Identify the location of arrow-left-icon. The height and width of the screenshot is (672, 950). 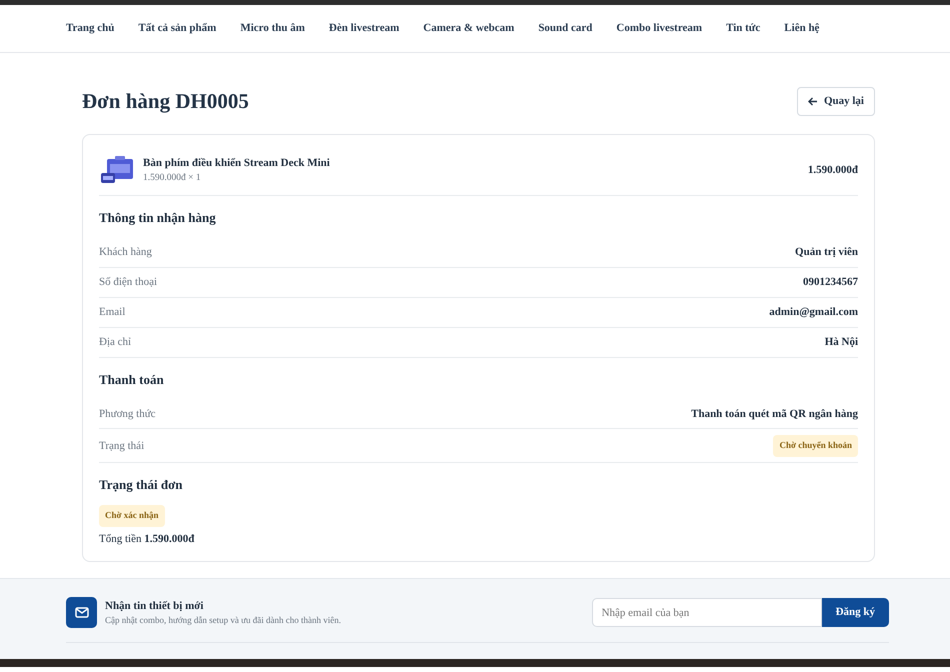
(813, 101).